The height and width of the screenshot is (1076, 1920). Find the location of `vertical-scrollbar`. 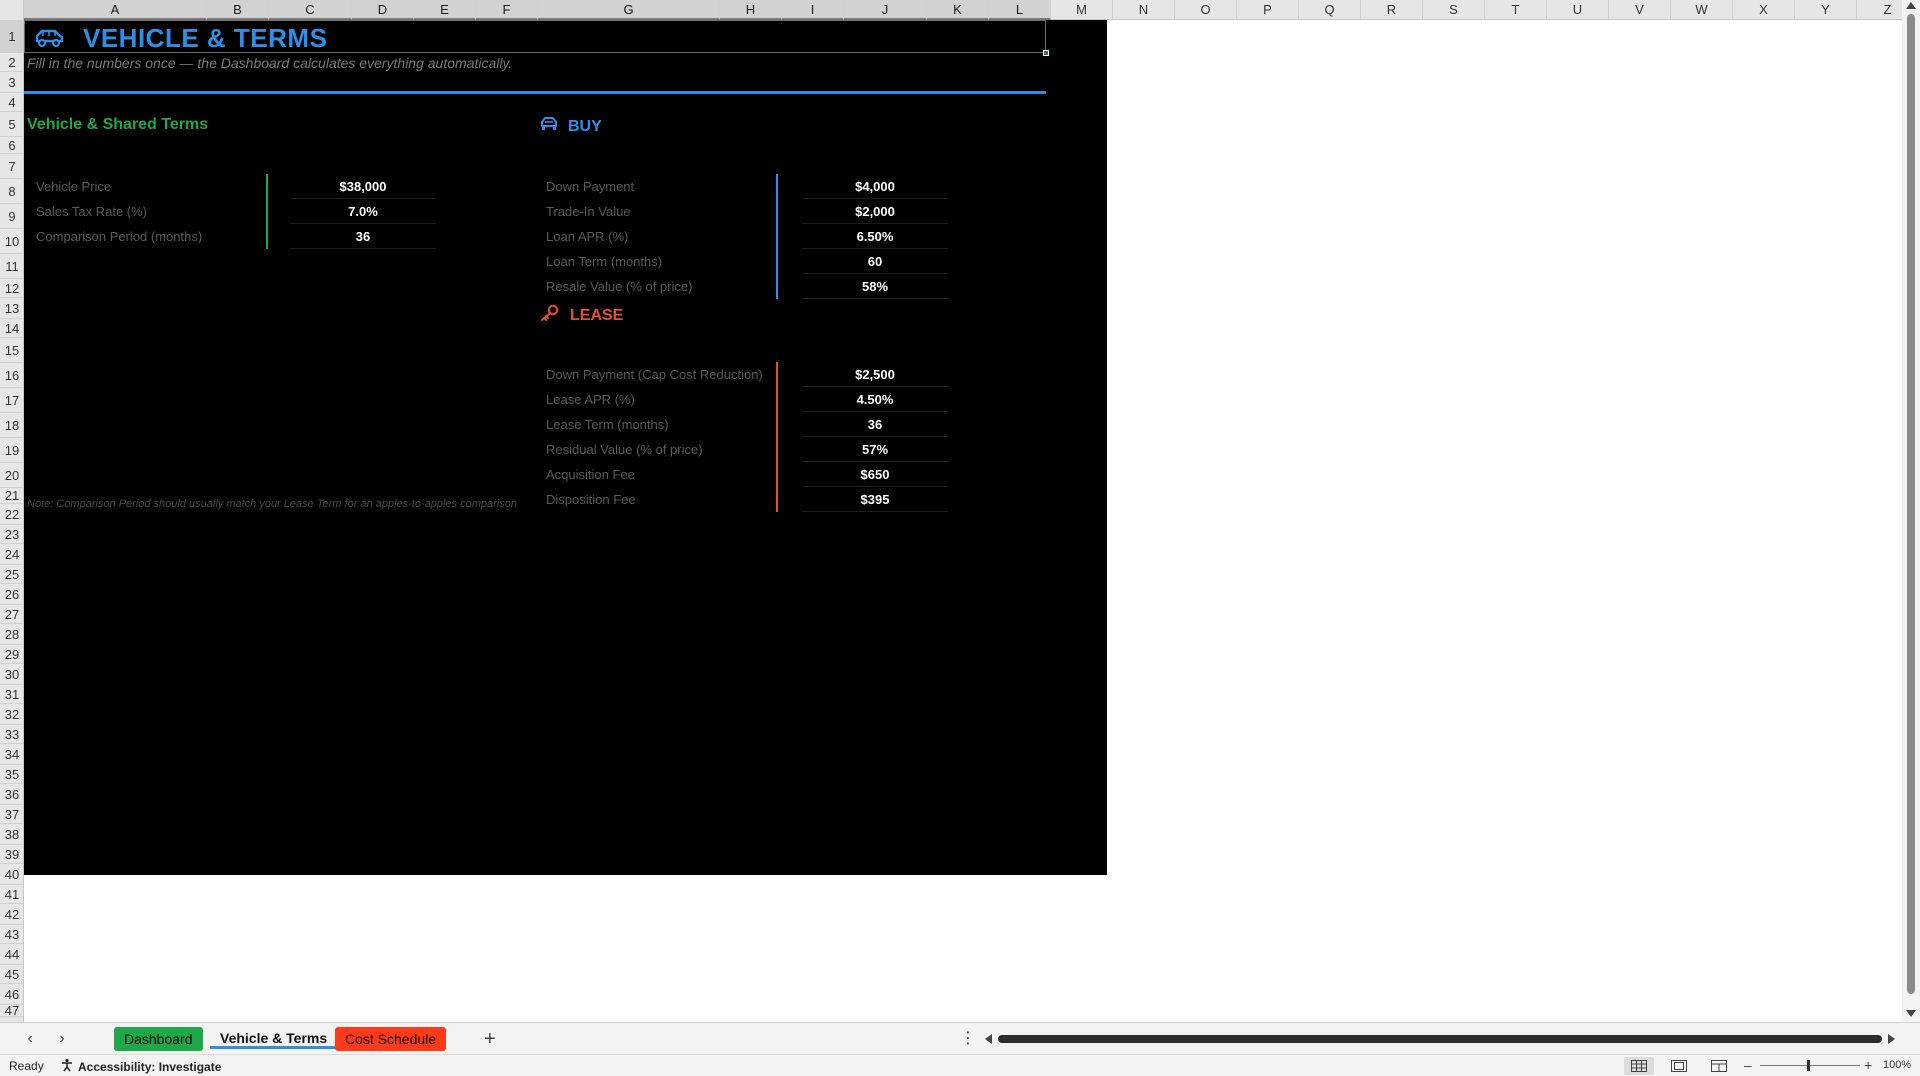

vertical-scrollbar is located at coordinates (1911, 511).